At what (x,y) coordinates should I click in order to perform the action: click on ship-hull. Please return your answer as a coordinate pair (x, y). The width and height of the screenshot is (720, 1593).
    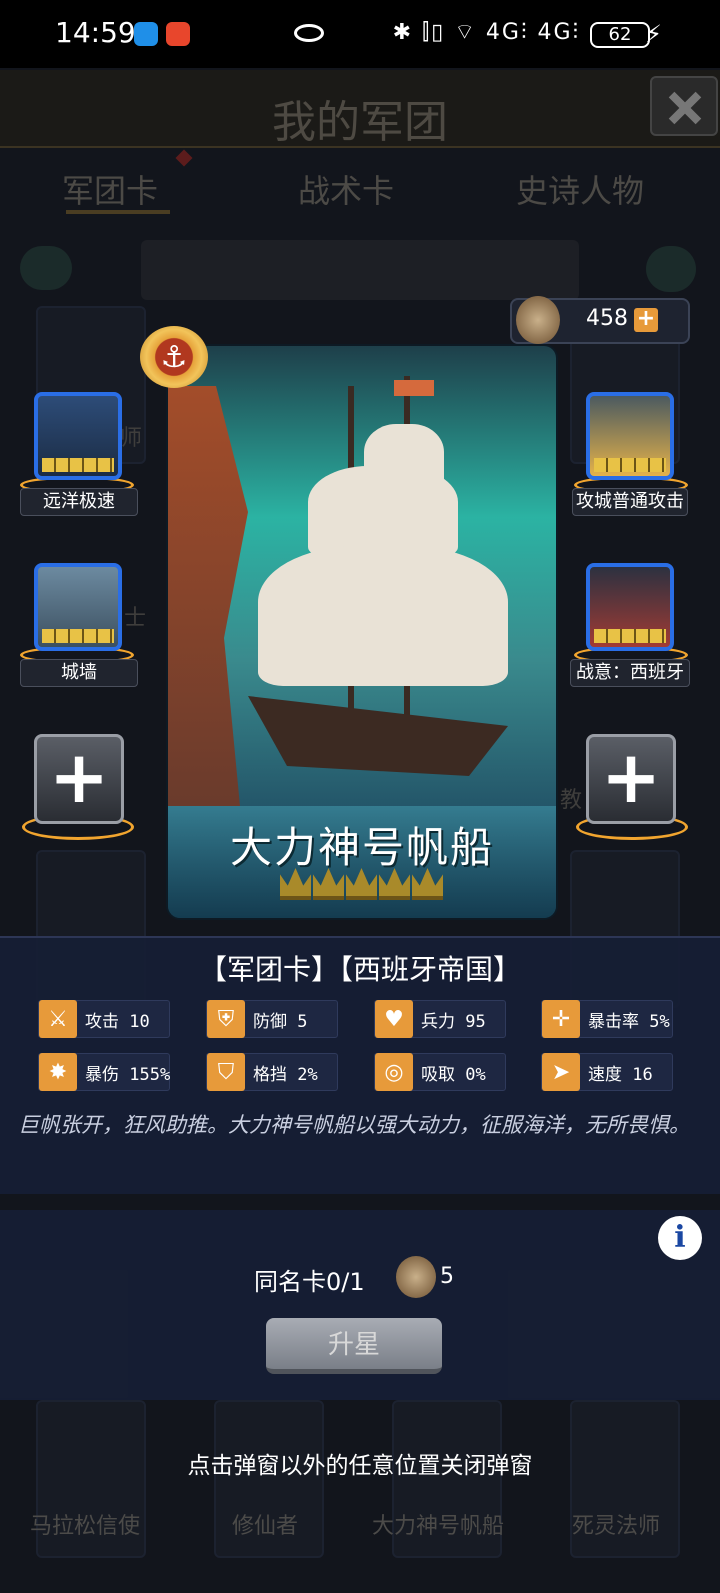
    Looking at the image, I should click on (378, 736).